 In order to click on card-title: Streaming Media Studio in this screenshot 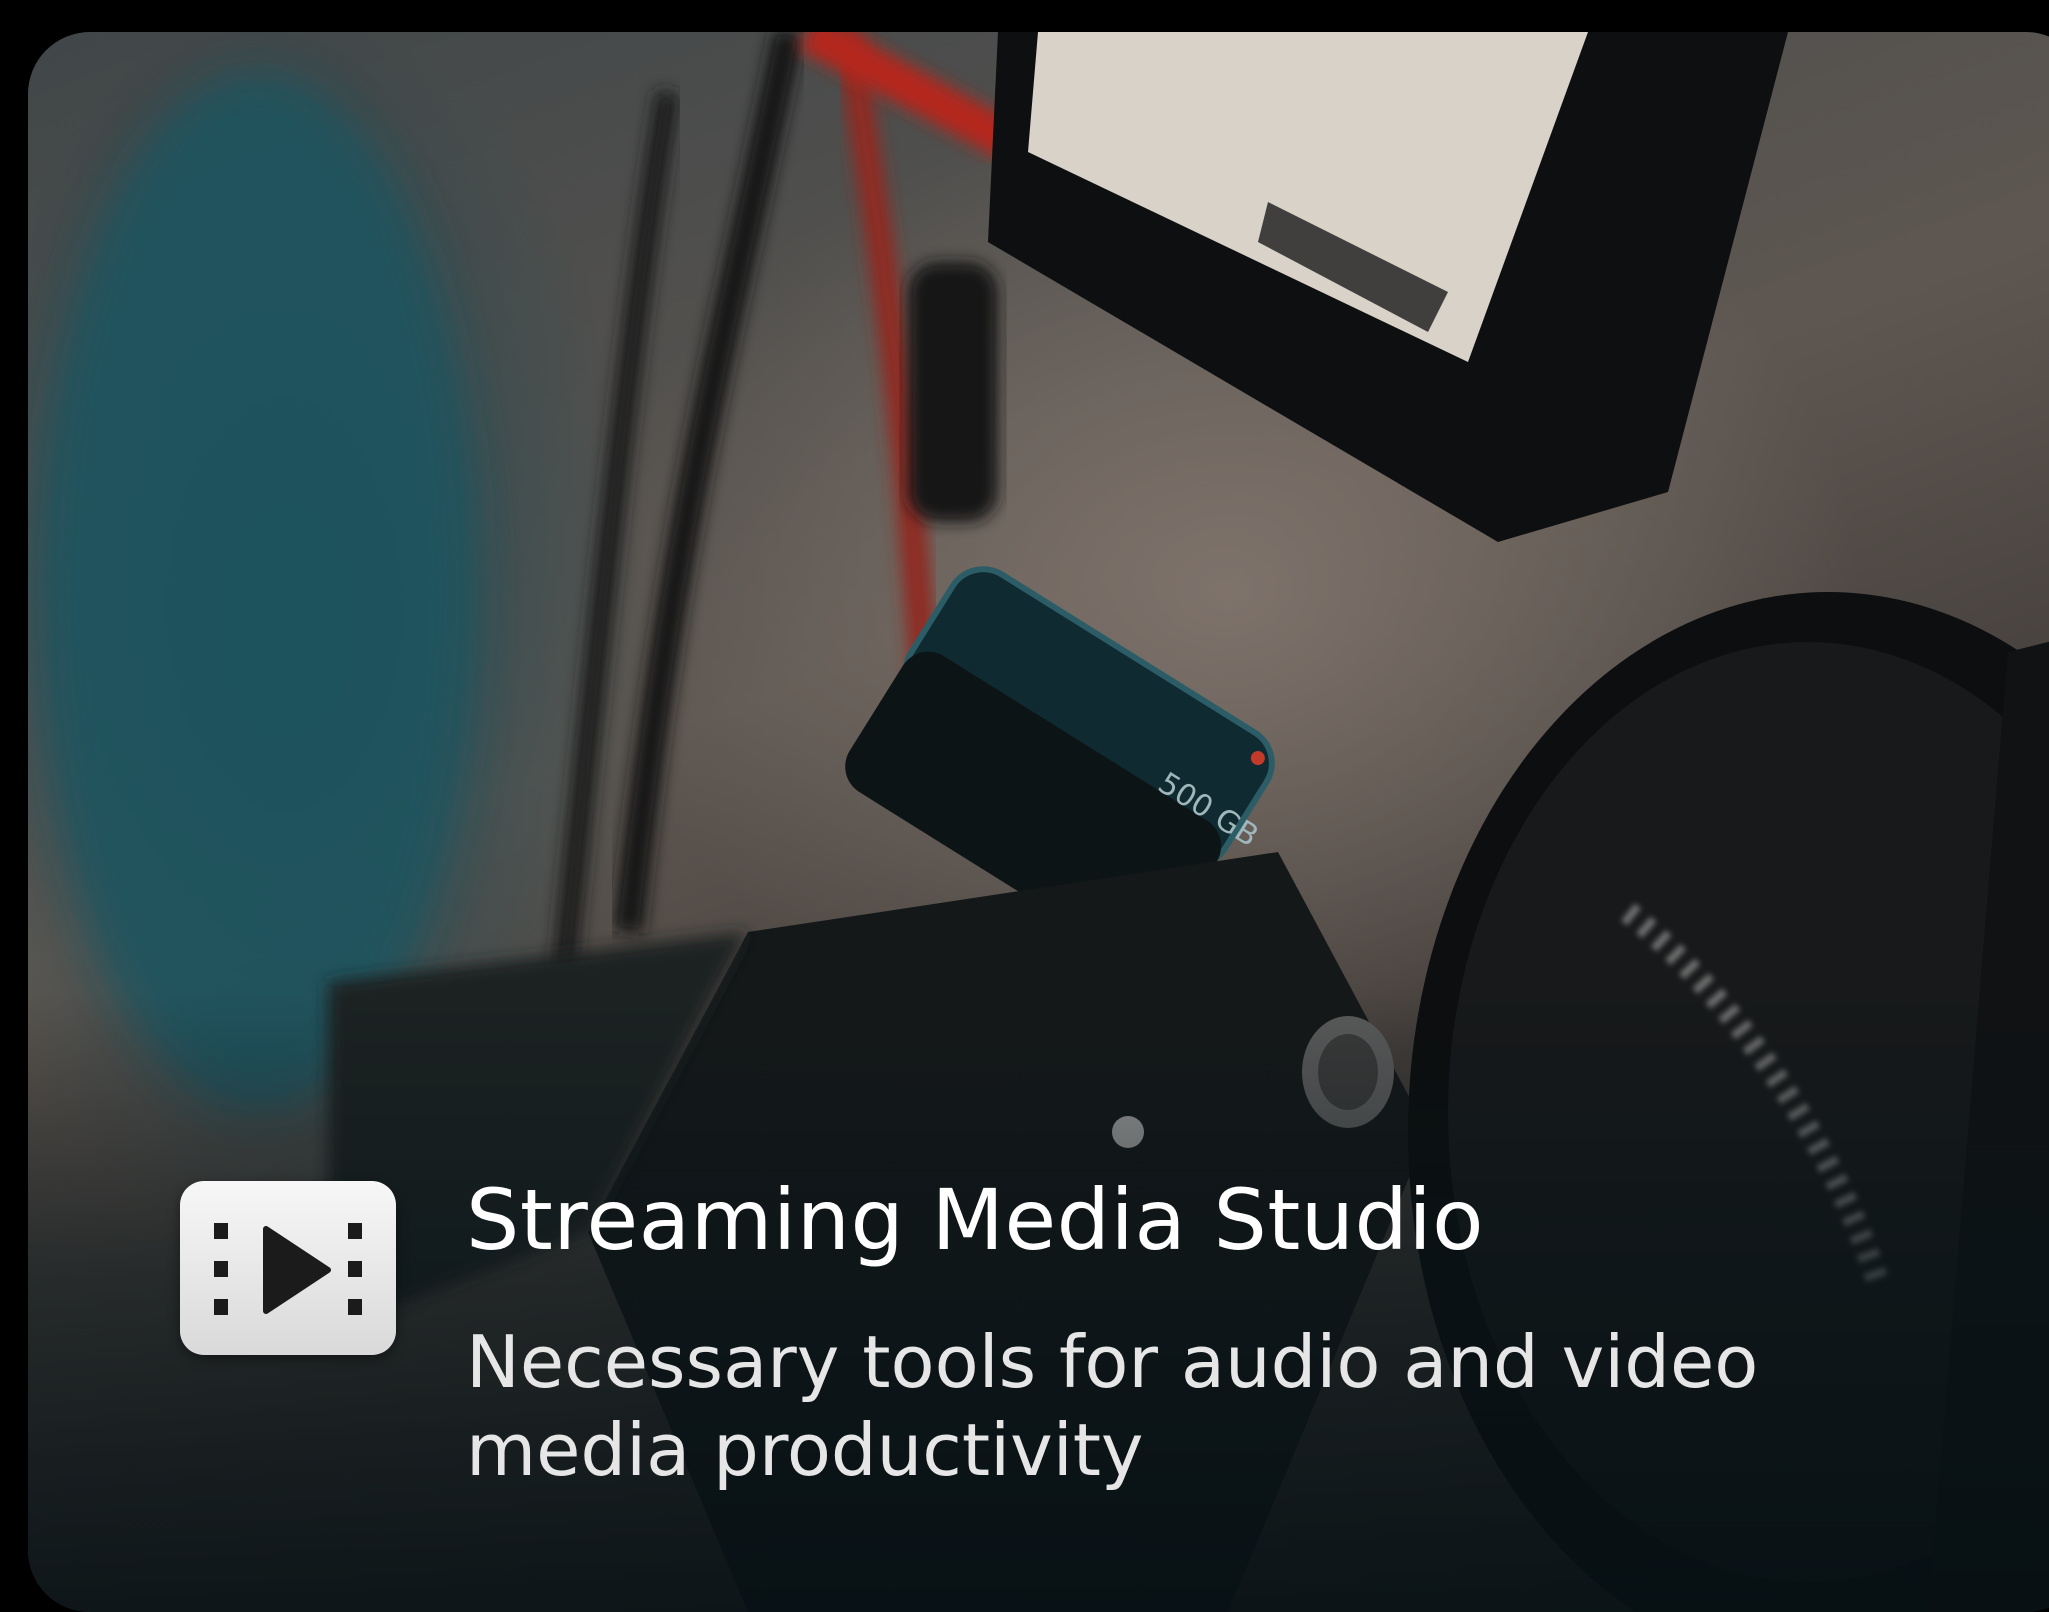, I will do `click(975, 1220)`.